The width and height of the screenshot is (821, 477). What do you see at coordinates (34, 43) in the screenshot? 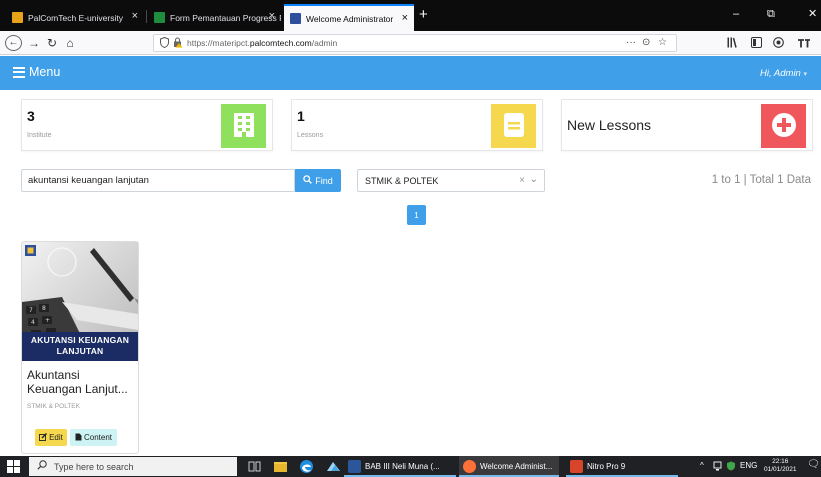
I see `forward-icon: →` at bounding box center [34, 43].